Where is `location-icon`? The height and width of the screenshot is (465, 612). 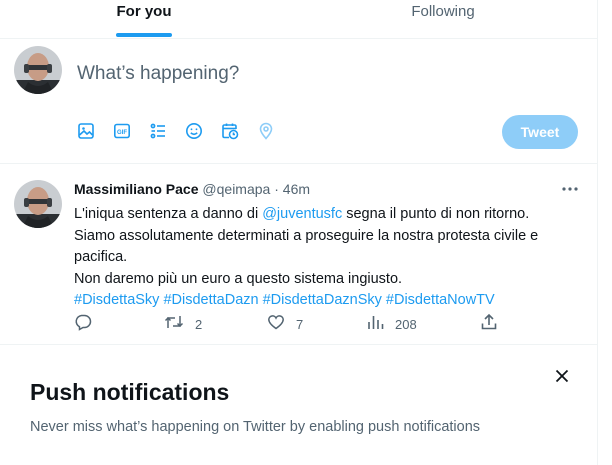
location-icon is located at coordinates (266, 131).